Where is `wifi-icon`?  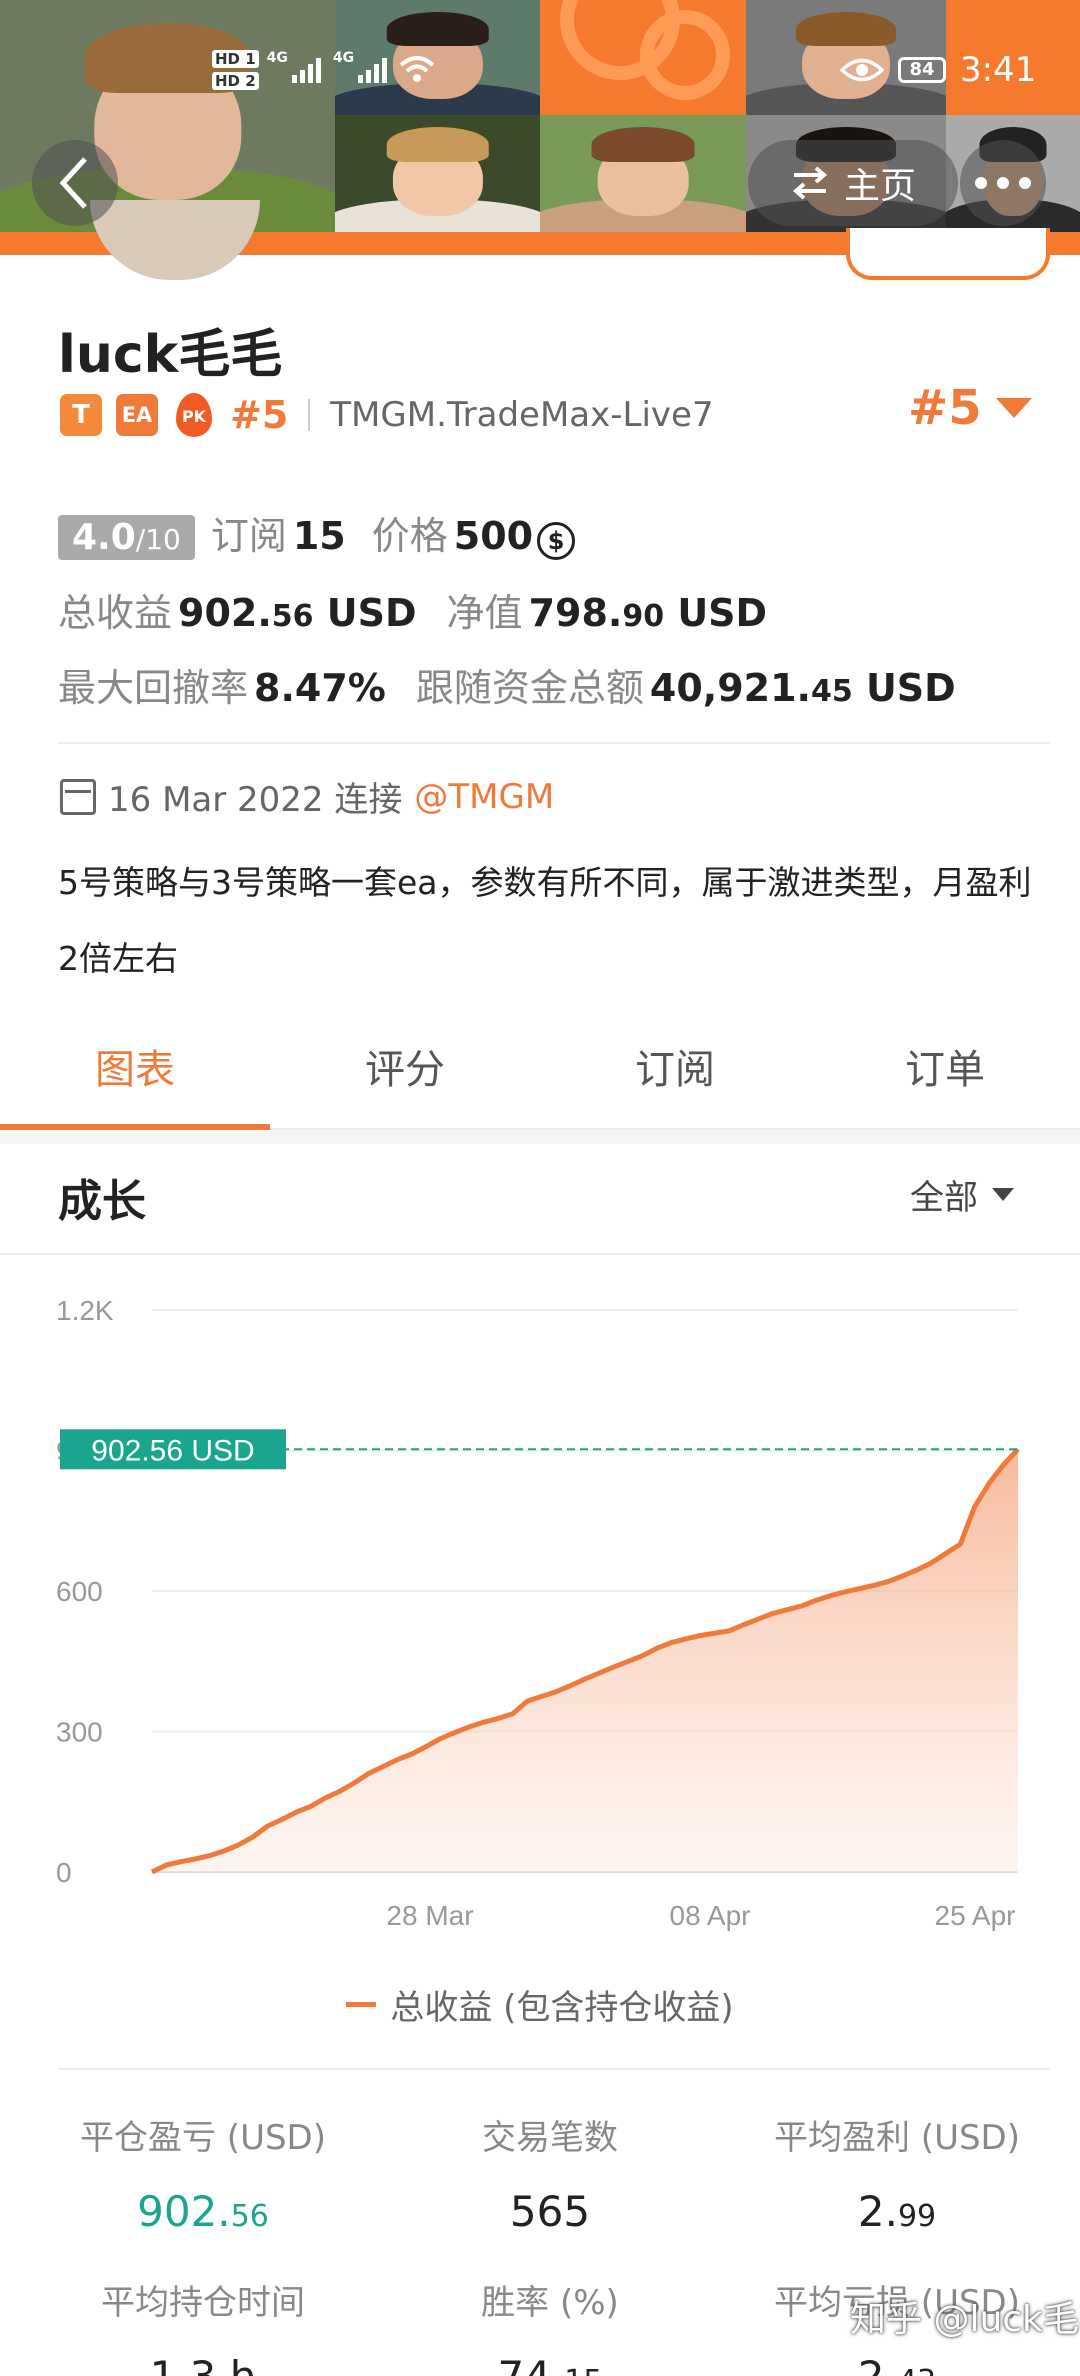 wifi-icon is located at coordinates (417, 69).